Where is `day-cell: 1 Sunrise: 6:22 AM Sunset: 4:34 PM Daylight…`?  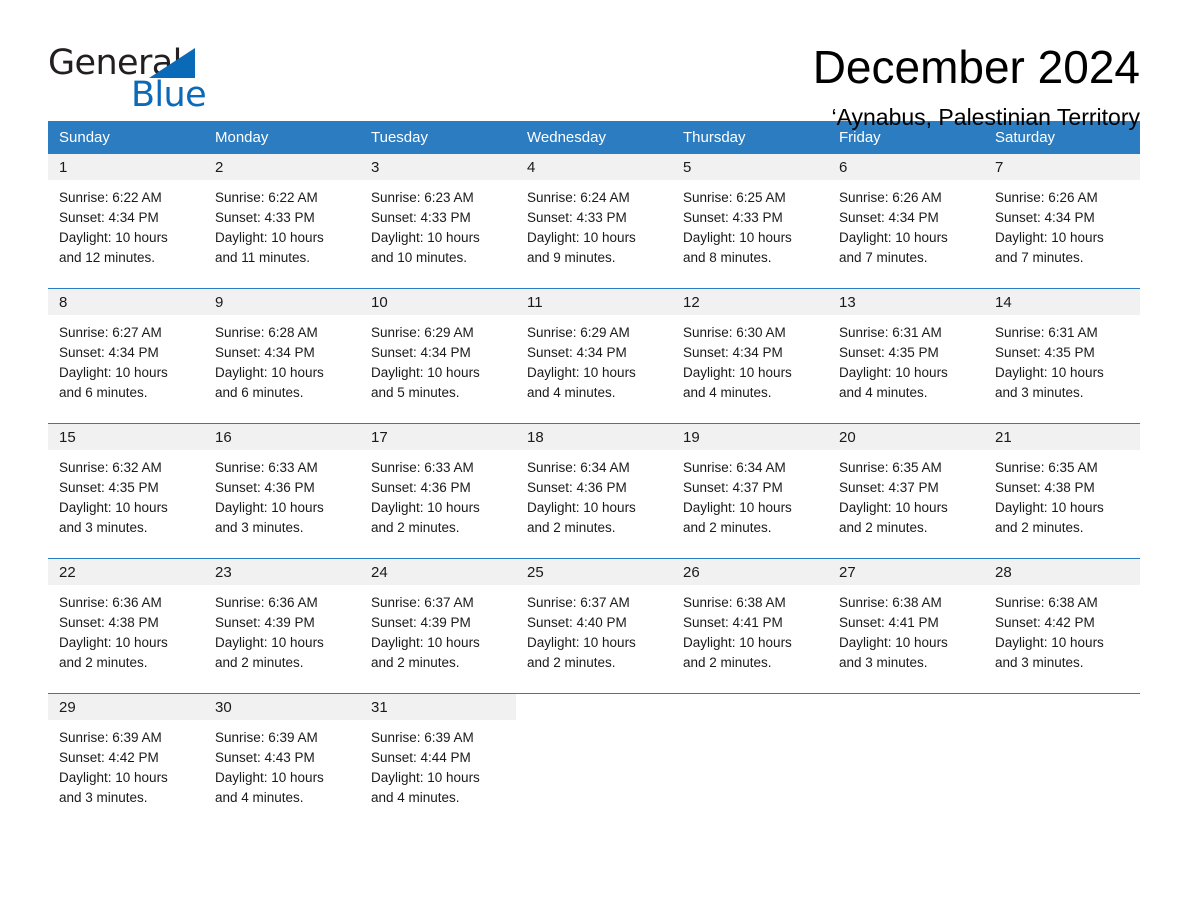 day-cell: 1 Sunrise: 6:22 AM Sunset: 4:34 PM Daylight… is located at coordinates (126, 221).